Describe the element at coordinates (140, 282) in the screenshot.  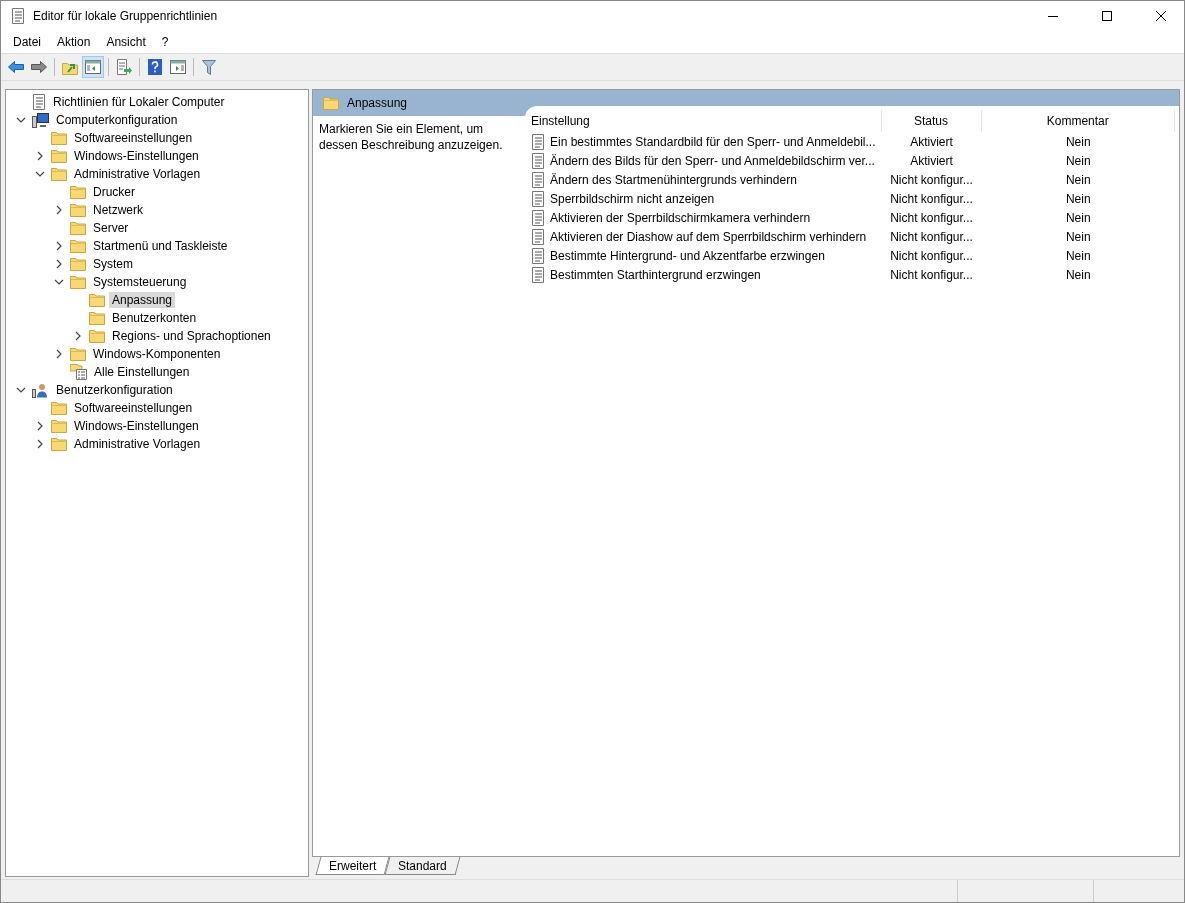
I see `tree-item: Systemsteuerung` at that location.